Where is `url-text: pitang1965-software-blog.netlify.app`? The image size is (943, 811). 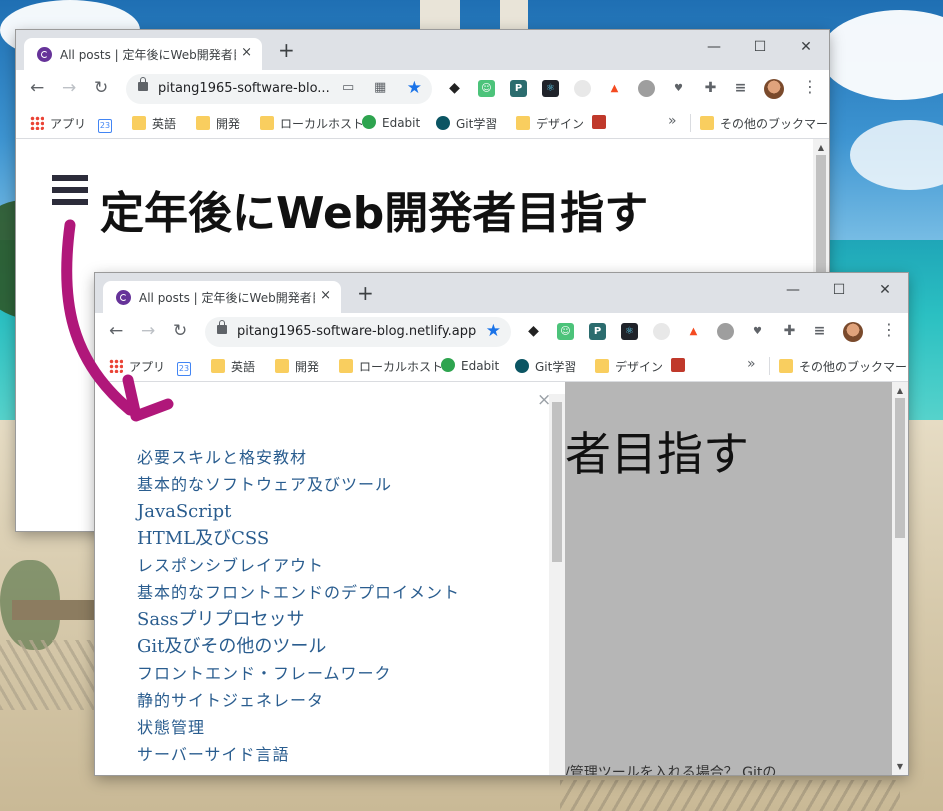
url-text: pitang1965-software-blog.netlify.app is located at coordinates (357, 331).